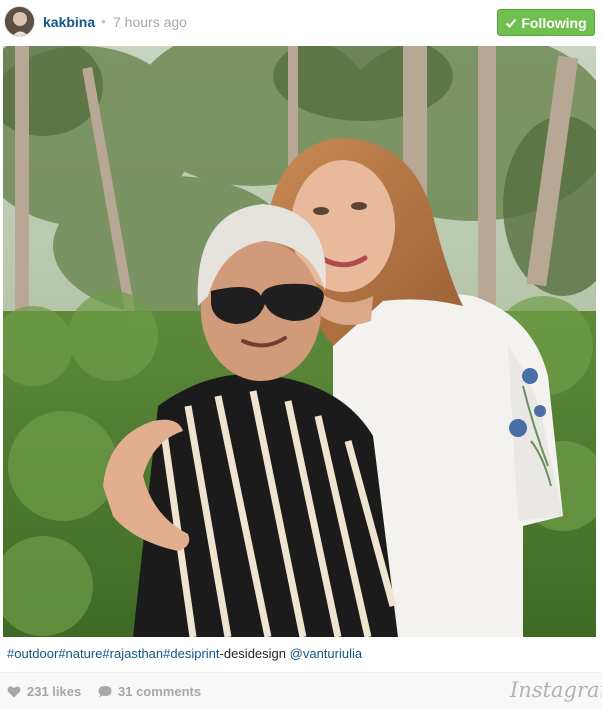 Image resolution: width=602 pixels, height=709 pixels. I want to click on caption-text: -desidesign, so click(253, 653).